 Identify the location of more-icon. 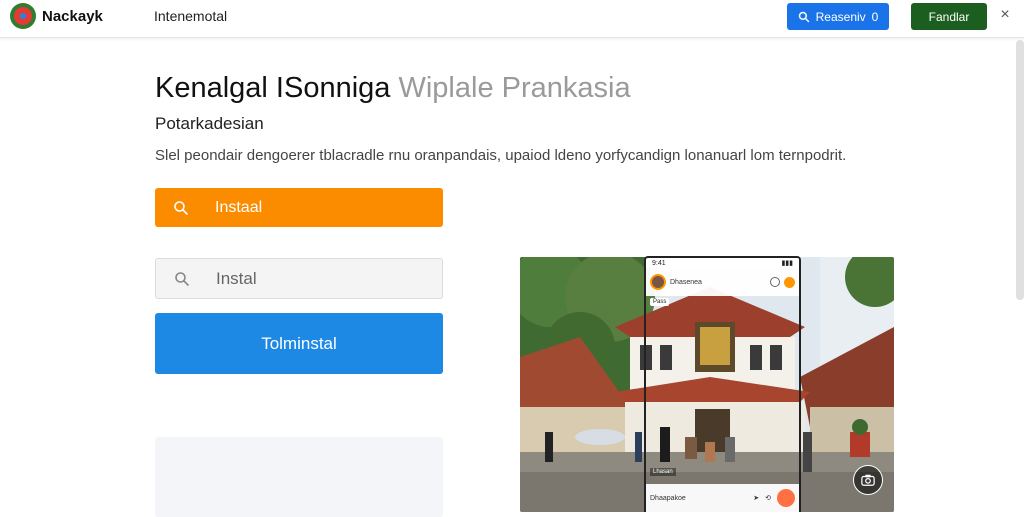
(775, 282).